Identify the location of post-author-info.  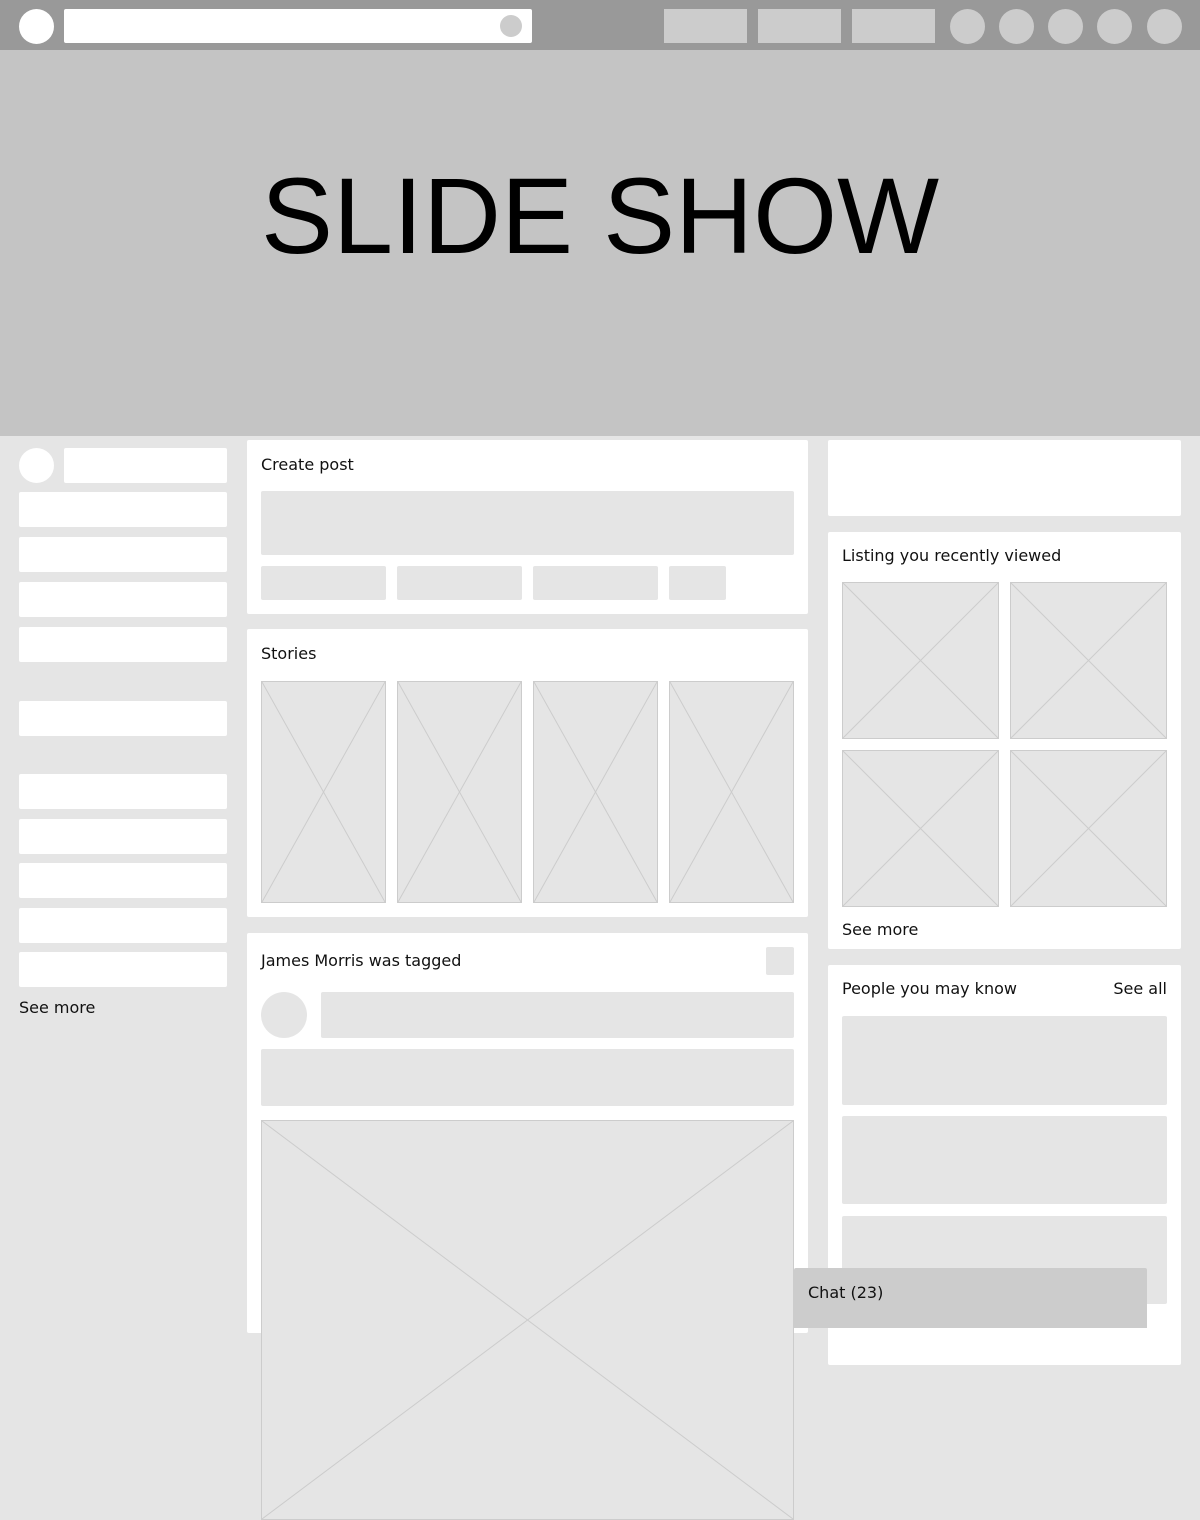
(557, 1015).